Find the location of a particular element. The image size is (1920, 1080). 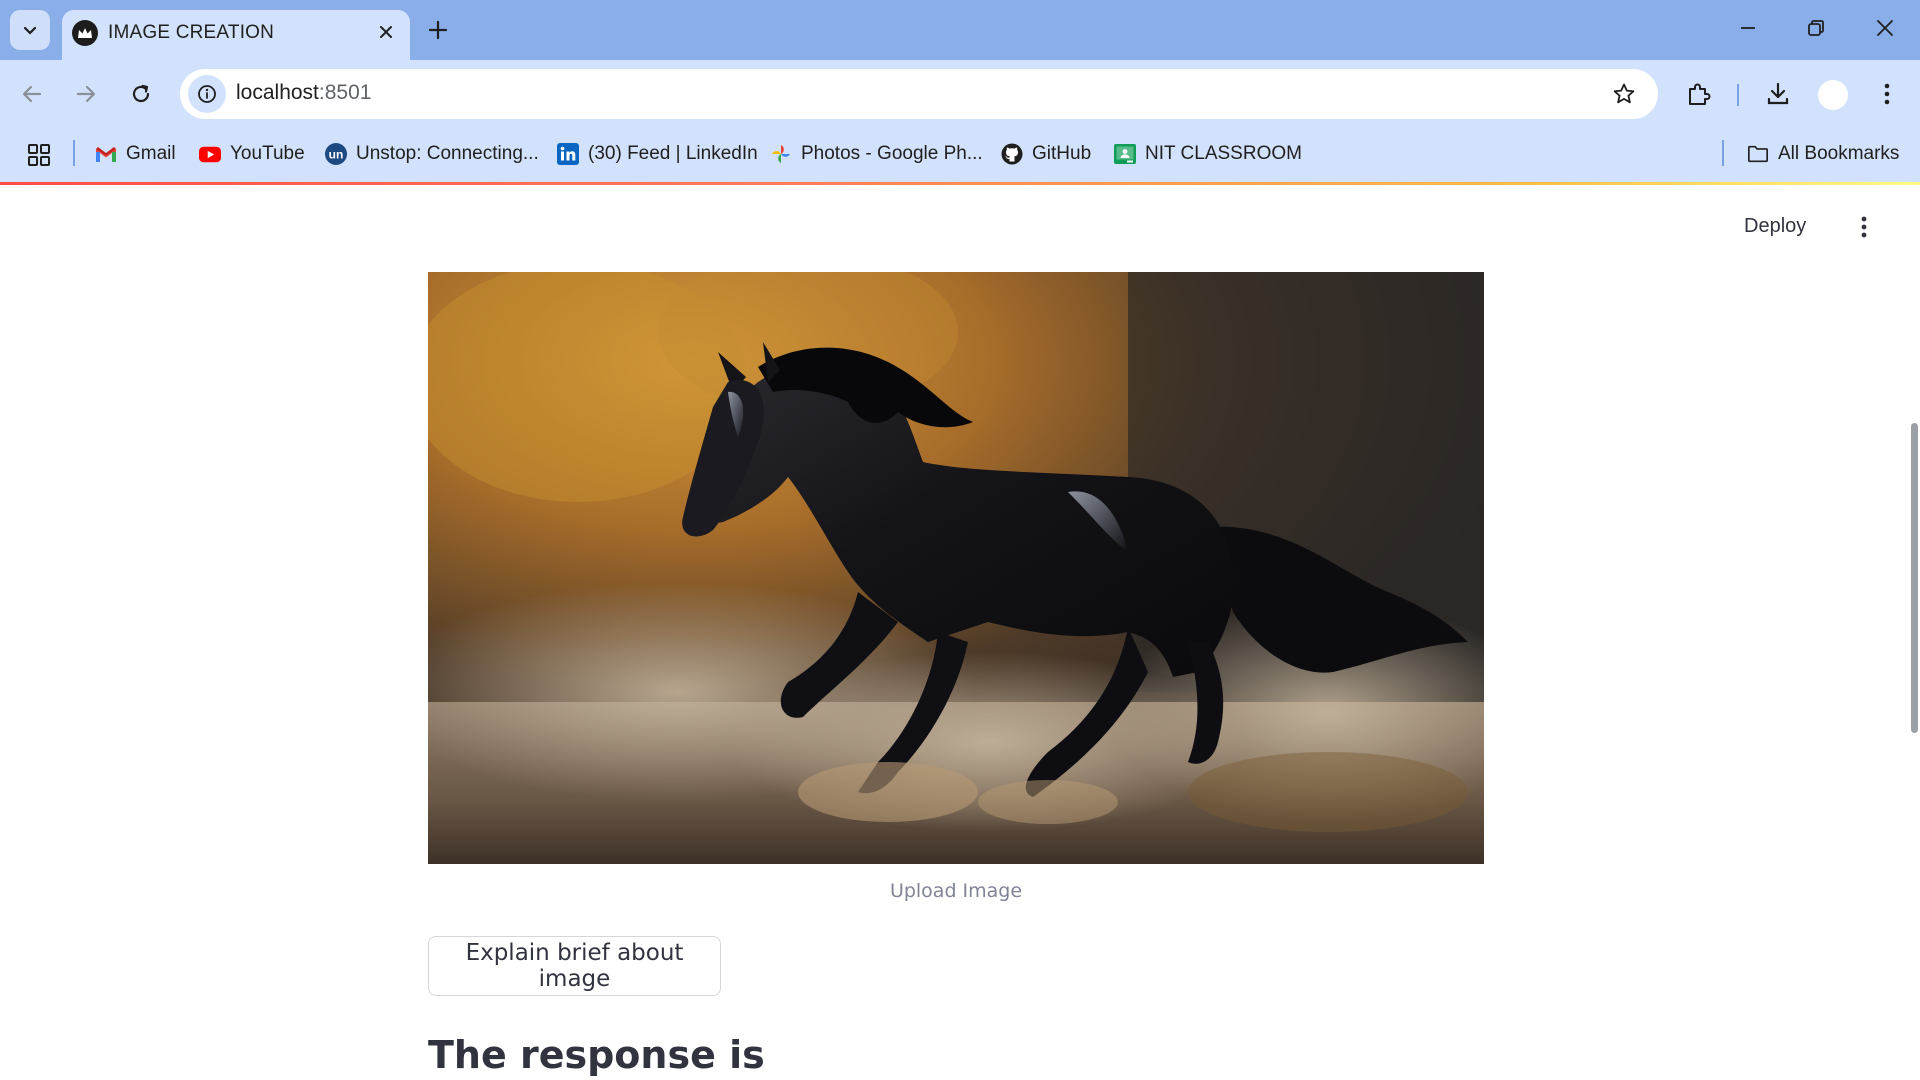

bookmark-github: GitHub is located at coordinates (1046, 154).